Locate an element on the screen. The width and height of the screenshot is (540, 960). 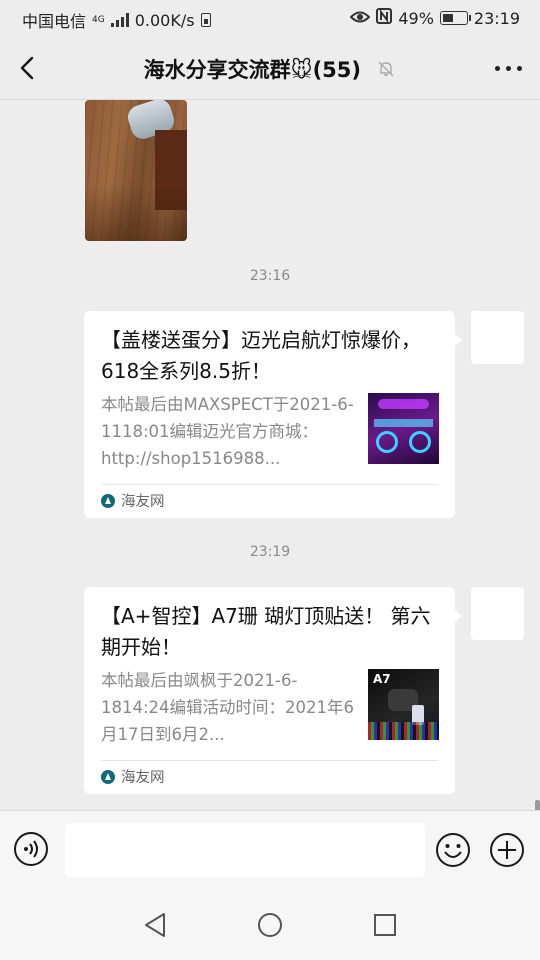
chat-header: 海水分享交流群🐭(55) is located at coordinates (270, 68).